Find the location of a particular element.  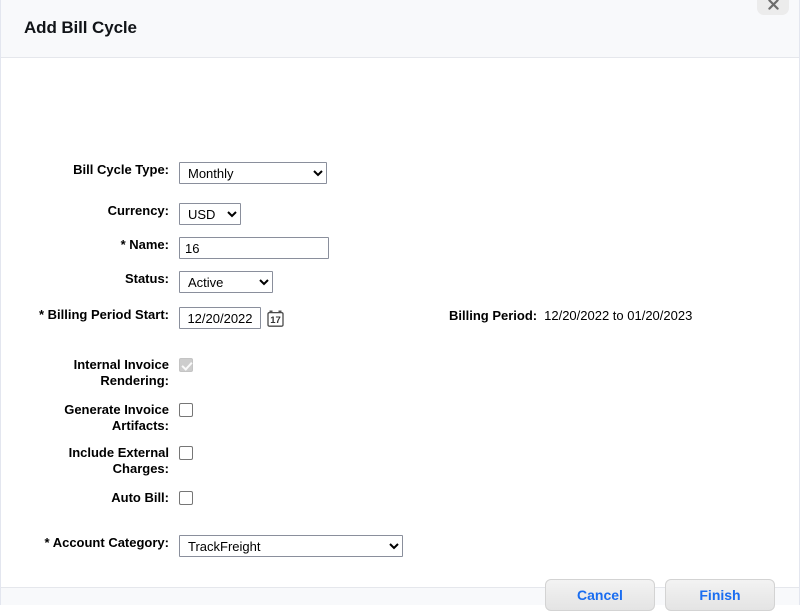

field-account-category: * Account Category: TrackFreight is located at coordinates (213, 546).